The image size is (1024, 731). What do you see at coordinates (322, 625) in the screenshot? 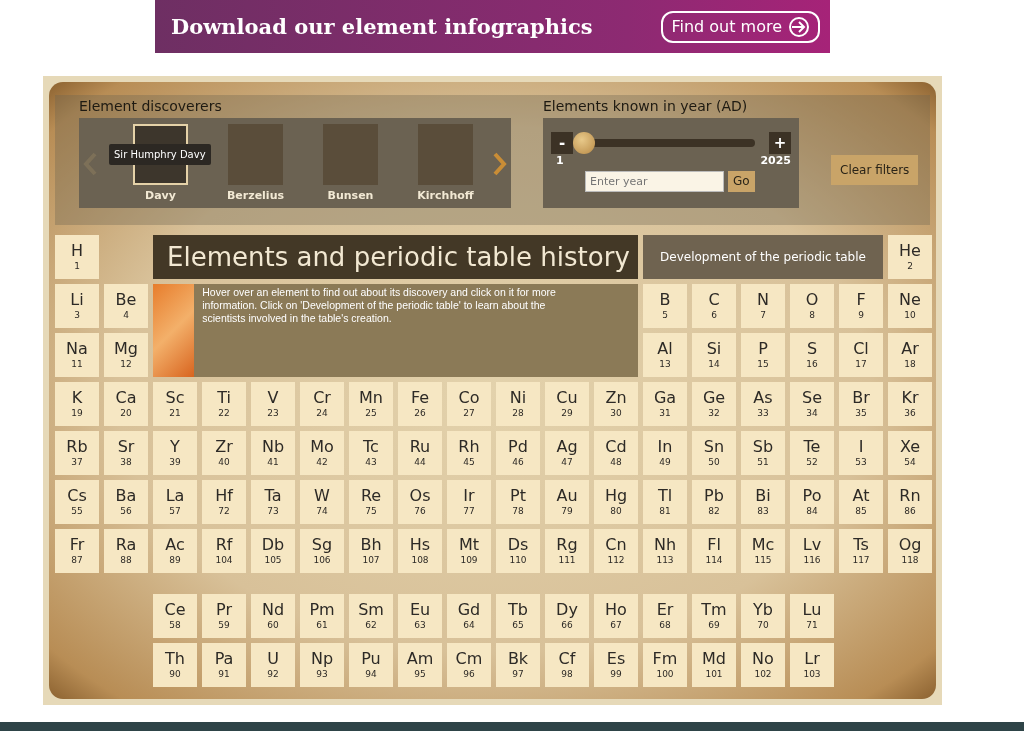
I see `atomic-number: 61` at bounding box center [322, 625].